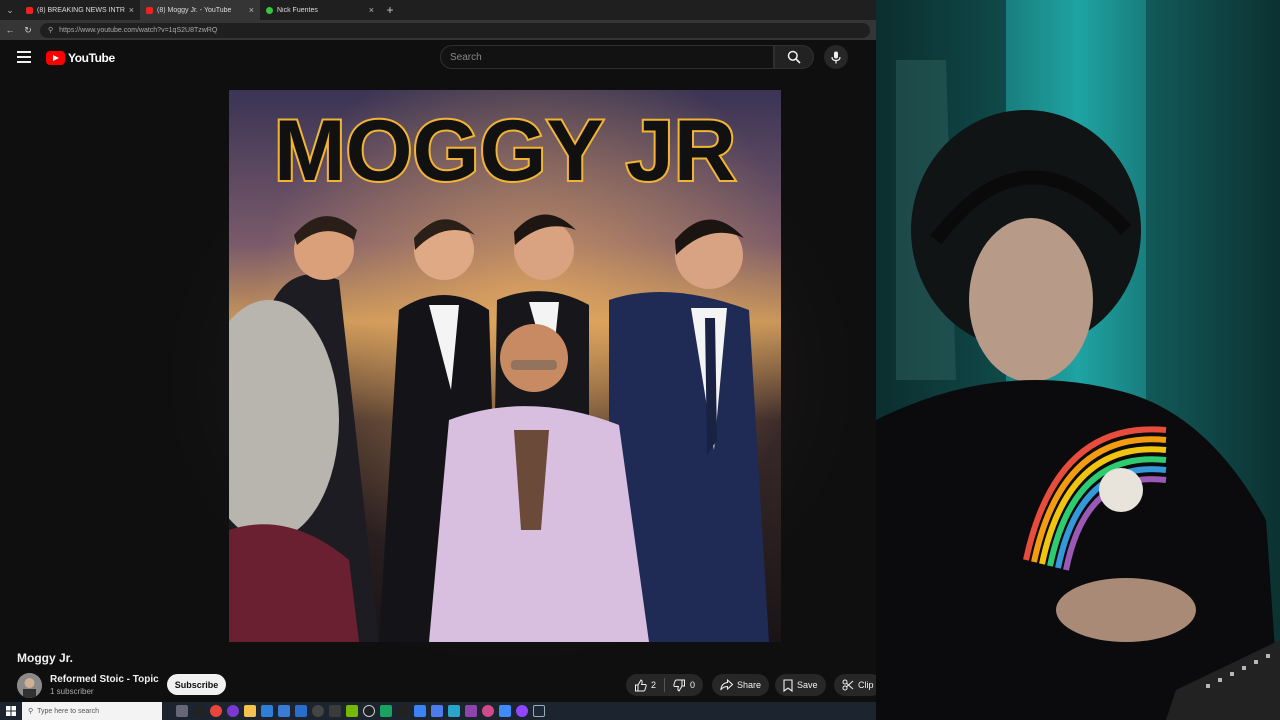  Describe the element at coordinates (50, 30) in the screenshot. I see `site-info-icon: ⚲` at that location.